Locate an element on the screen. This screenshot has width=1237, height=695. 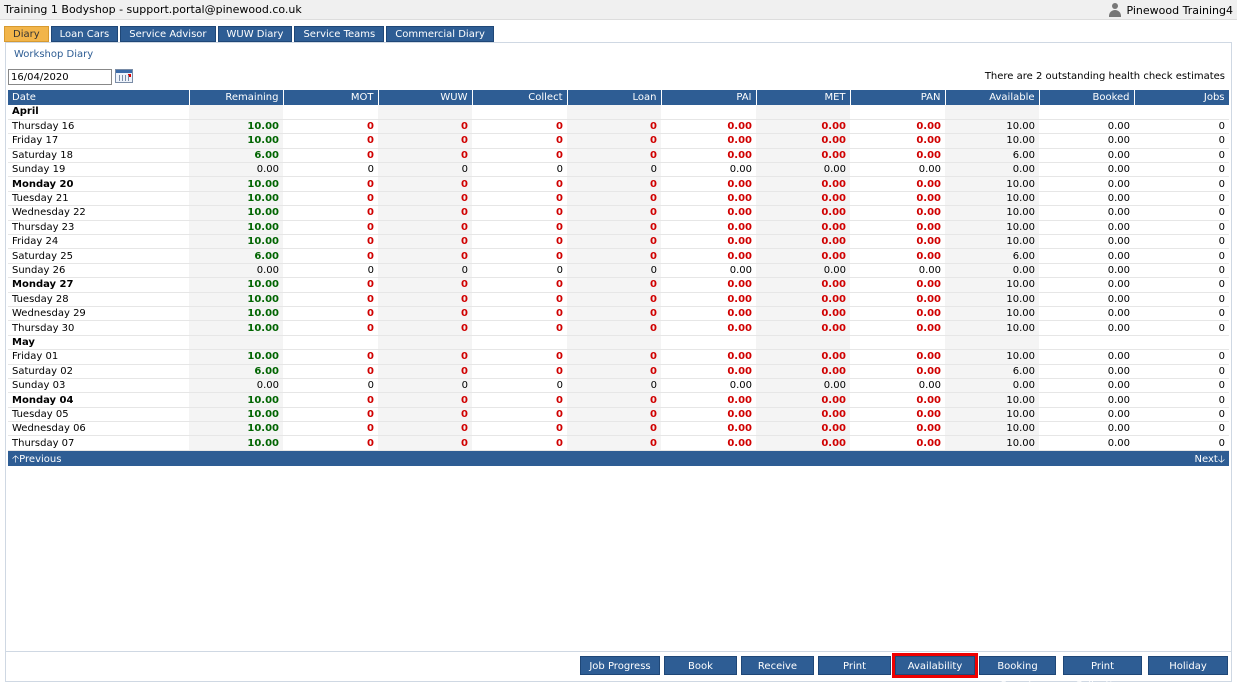
tab-wuw-diary: WUW Diary is located at coordinates (255, 34).